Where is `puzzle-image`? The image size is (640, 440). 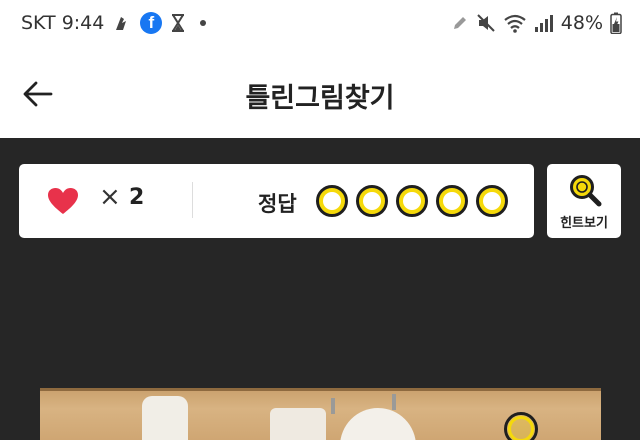 puzzle-image is located at coordinates (320, 414).